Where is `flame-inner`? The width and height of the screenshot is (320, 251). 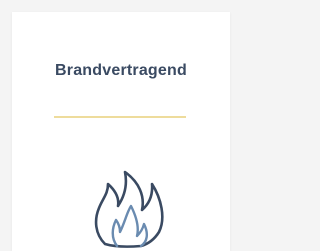 flame-inner is located at coordinates (130, 226).